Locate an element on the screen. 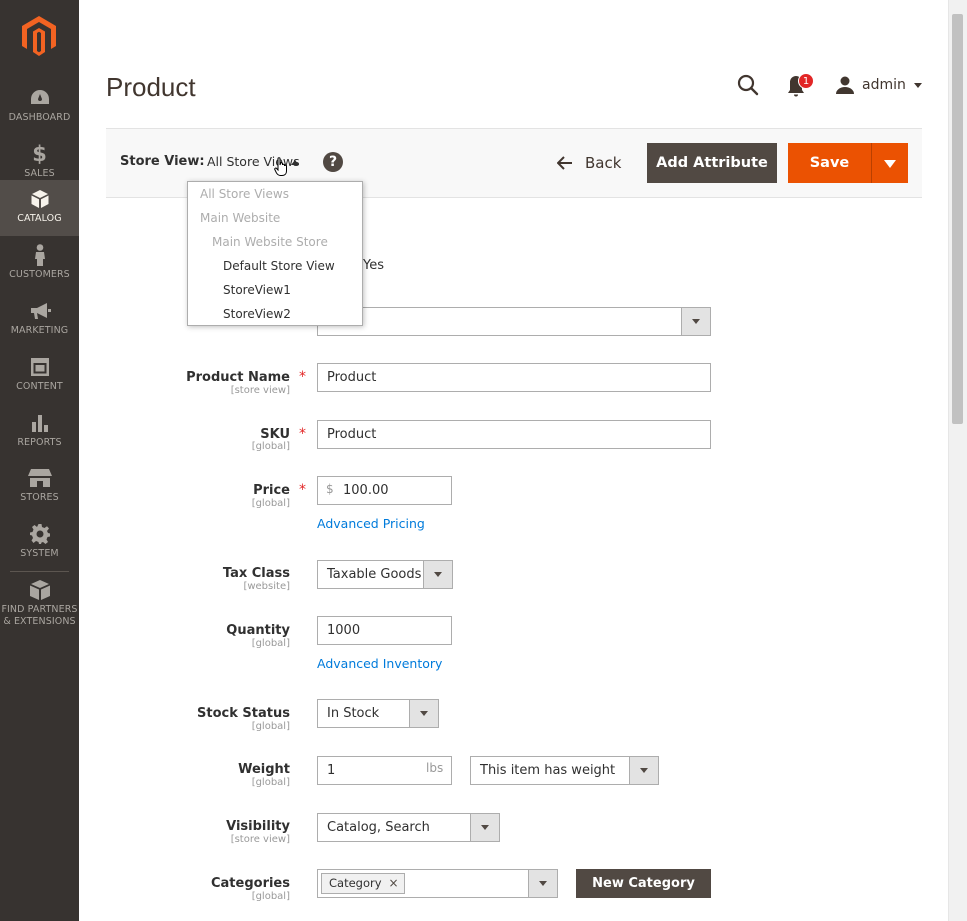 Image resolution: width=967 pixels, height=921 pixels. caret-up-icon is located at coordinates (295, 162).